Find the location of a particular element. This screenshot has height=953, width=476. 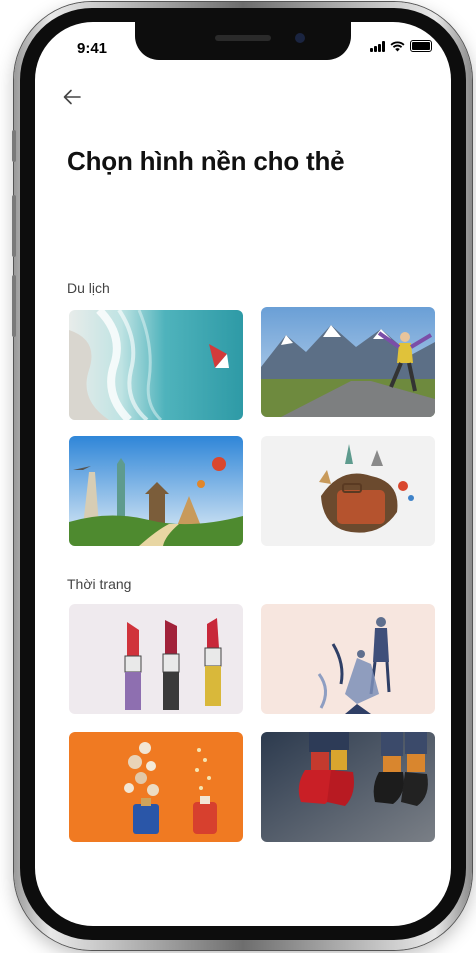

notch is located at coordinates (243, 41).